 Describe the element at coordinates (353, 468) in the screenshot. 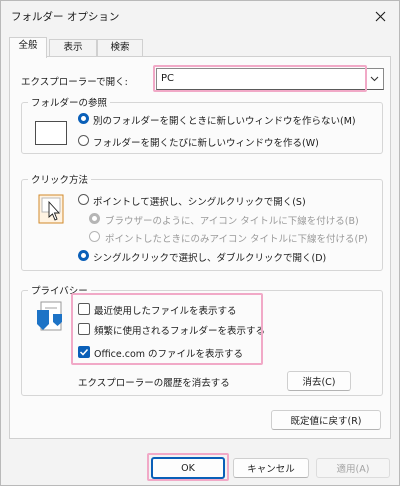

I see `apply-button: 適用(A)` at that location.